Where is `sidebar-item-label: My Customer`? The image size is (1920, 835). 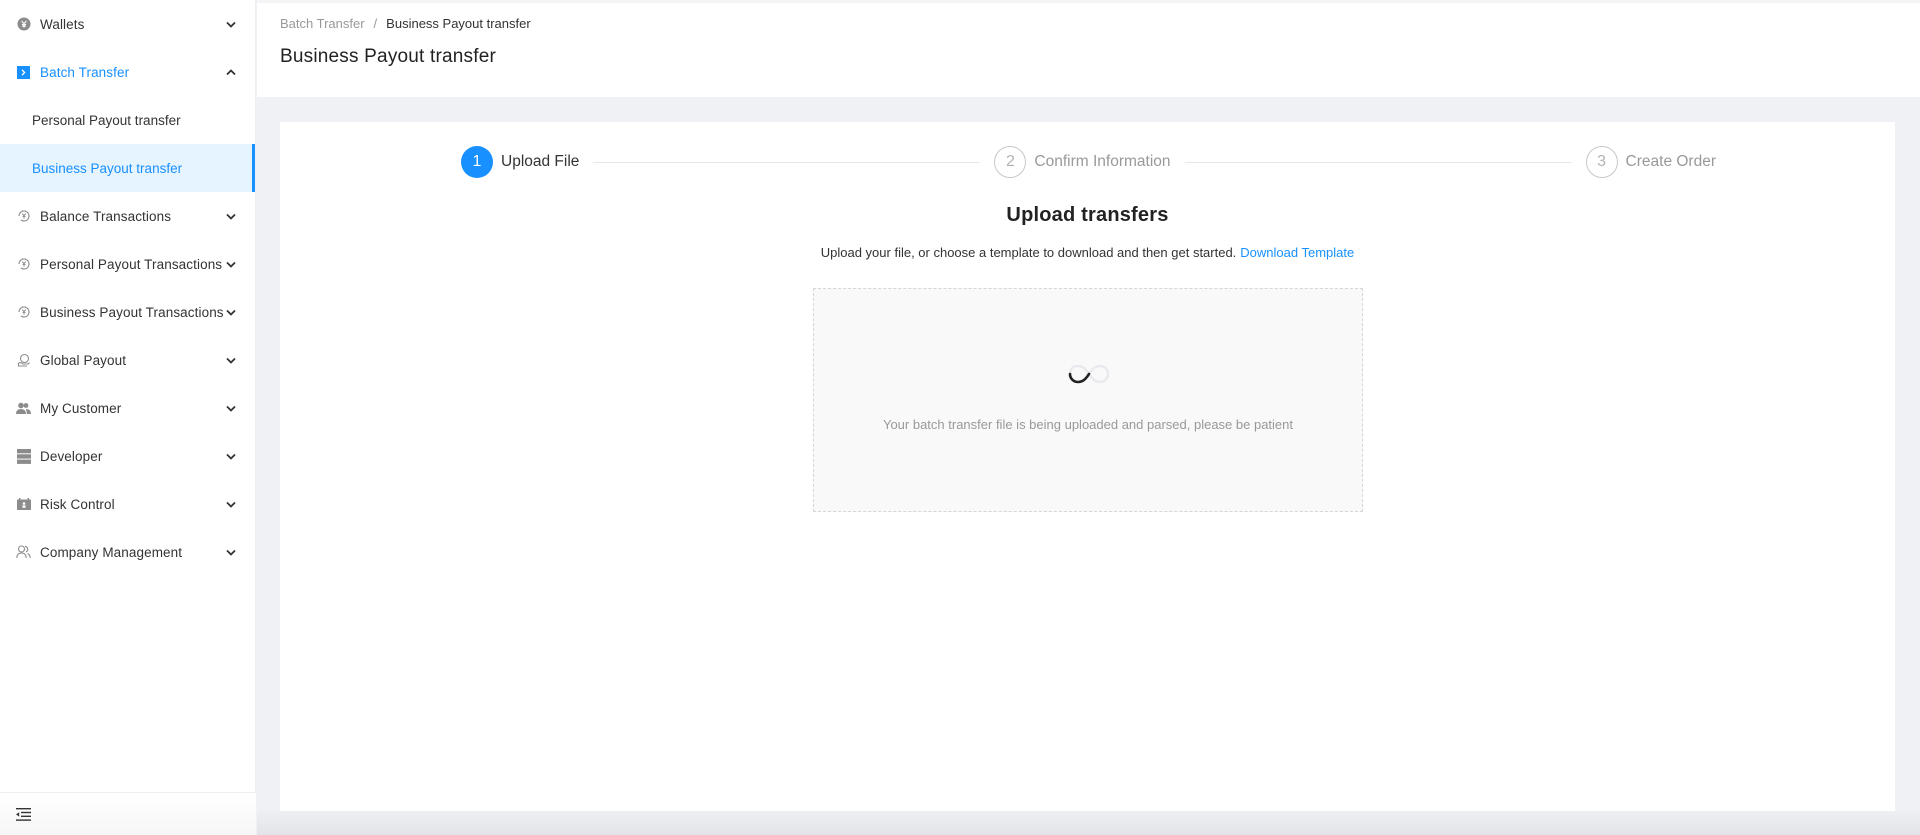 sidebar-item-label: My Customer is located at coordinates (81, 408).